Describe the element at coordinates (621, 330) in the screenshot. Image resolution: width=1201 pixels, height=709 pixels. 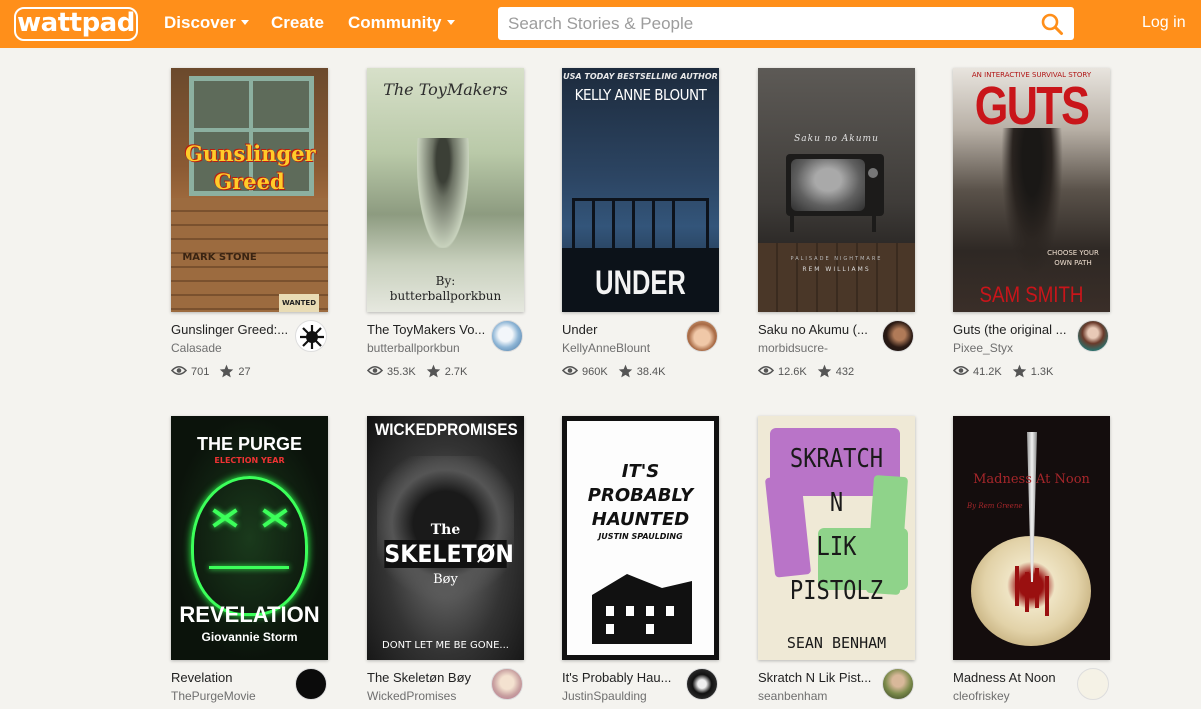
I see `story-title: Under` at that location.